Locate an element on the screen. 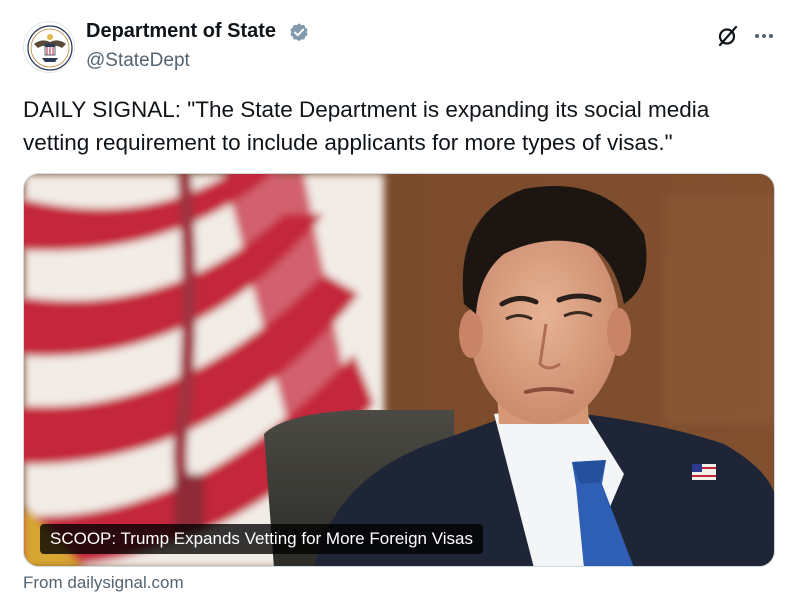  state-department-seal-icon is located at coordinates (49, 47).